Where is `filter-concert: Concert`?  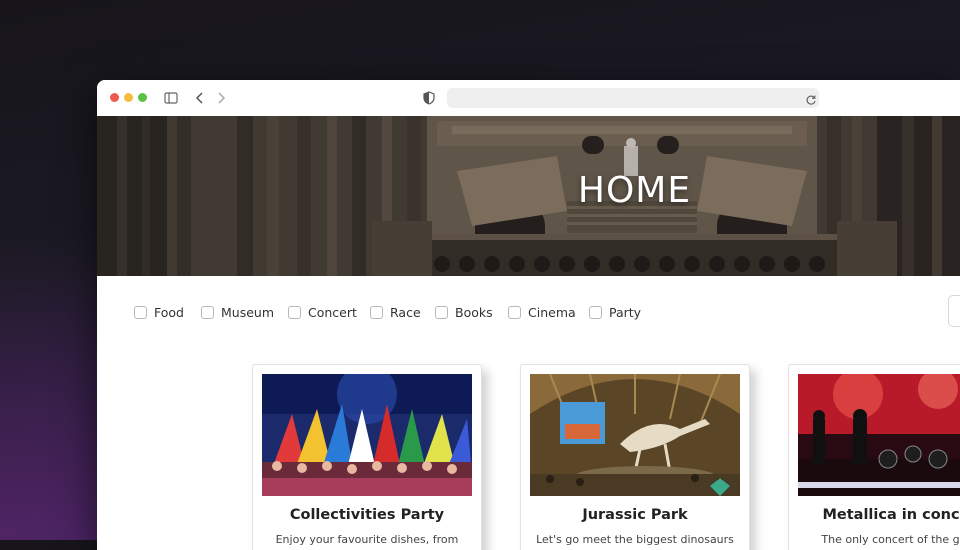
filter-concert: Concert is located at coordinates (322, 312).